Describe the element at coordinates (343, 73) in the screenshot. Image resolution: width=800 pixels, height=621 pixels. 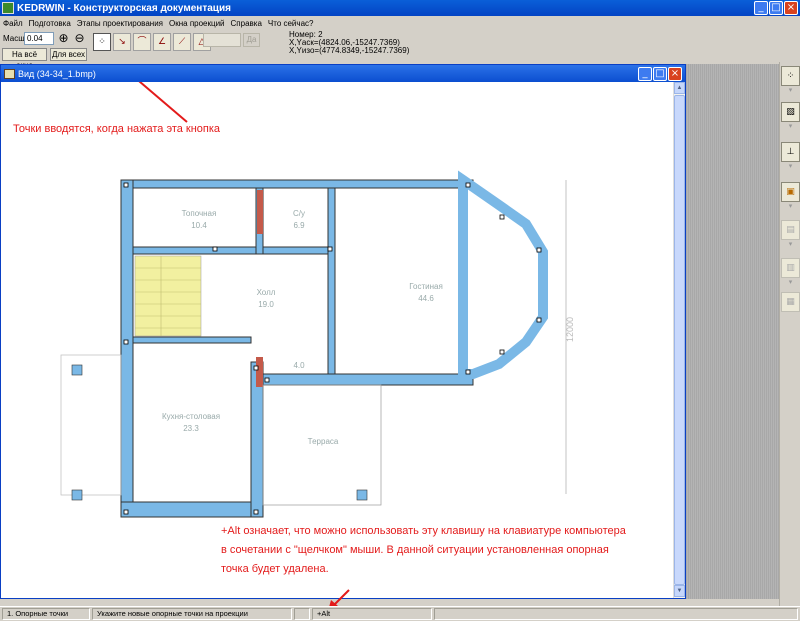
I see `view-window-title-bar: Вид (34-34_1.bmp) _ □ ×` at that location.